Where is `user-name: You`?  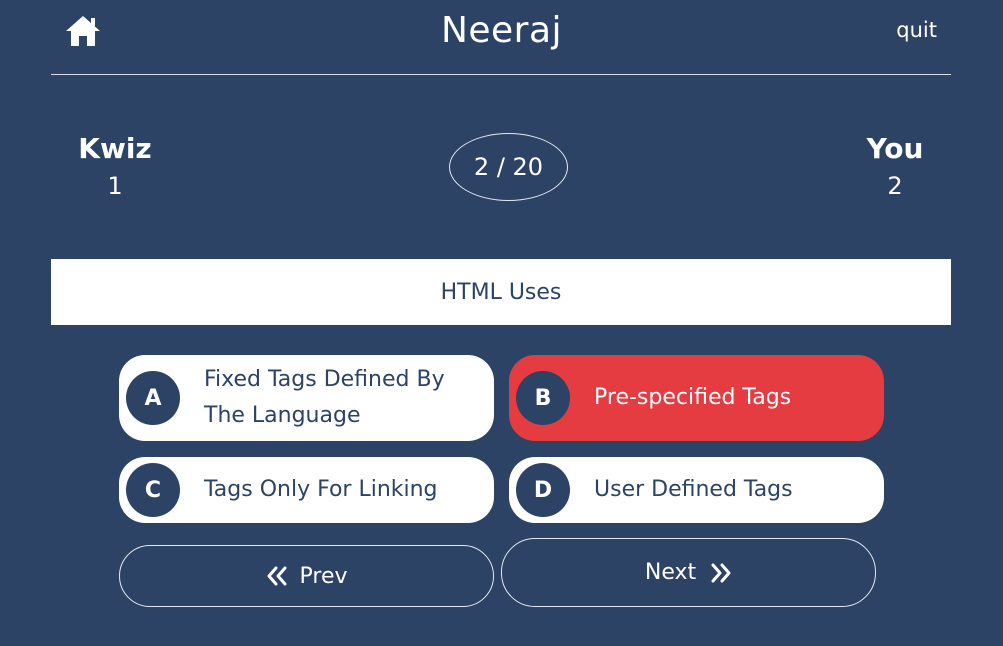
user-name: You is located at coordinates (895, 148).